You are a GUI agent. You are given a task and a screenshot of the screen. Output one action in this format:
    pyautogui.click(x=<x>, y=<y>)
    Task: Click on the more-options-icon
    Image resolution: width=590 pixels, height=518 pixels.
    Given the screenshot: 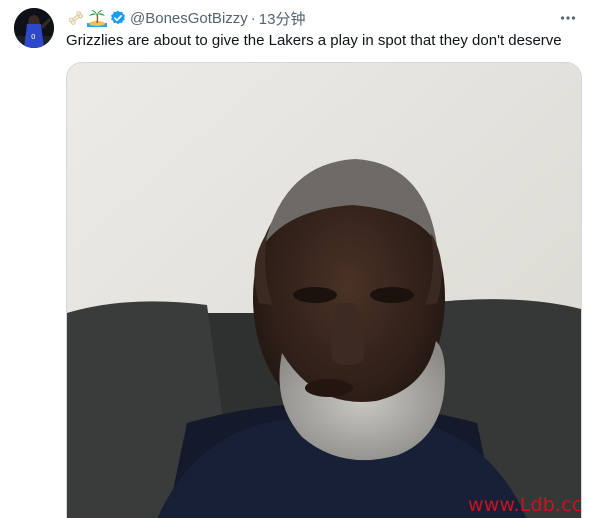 What is the action you would take?
    pyautogui.click(x=568, y=18)
    